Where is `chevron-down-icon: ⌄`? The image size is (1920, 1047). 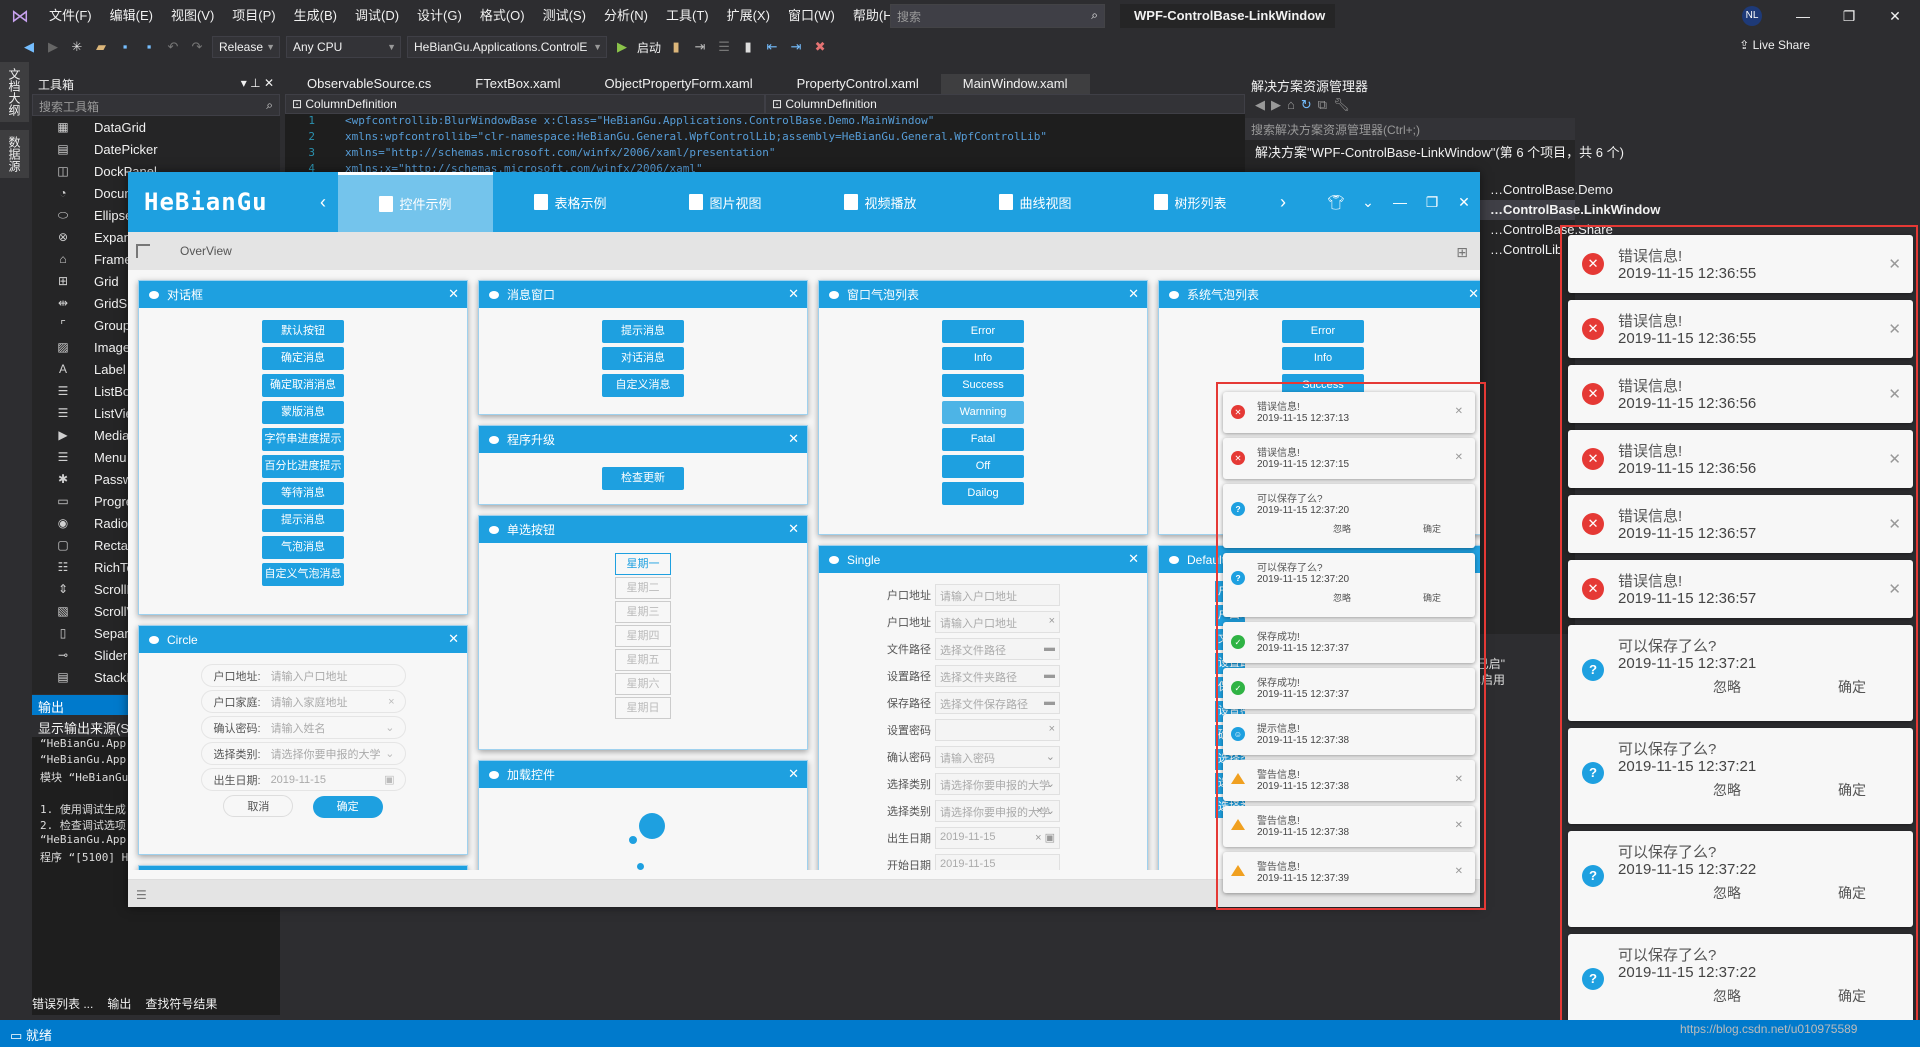
chevron-down-icon: ⌄ is located at coordinates (1368, 202).